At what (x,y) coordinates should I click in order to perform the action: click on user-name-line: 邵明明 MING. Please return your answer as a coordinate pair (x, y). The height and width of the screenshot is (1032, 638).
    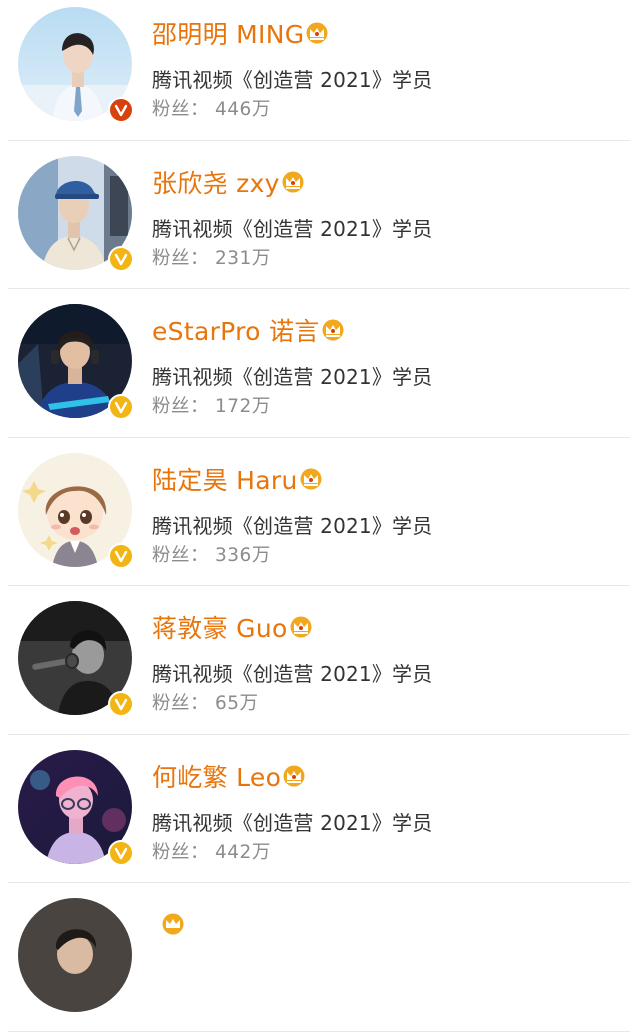
    Looking at the image, I should click on (240, 33).